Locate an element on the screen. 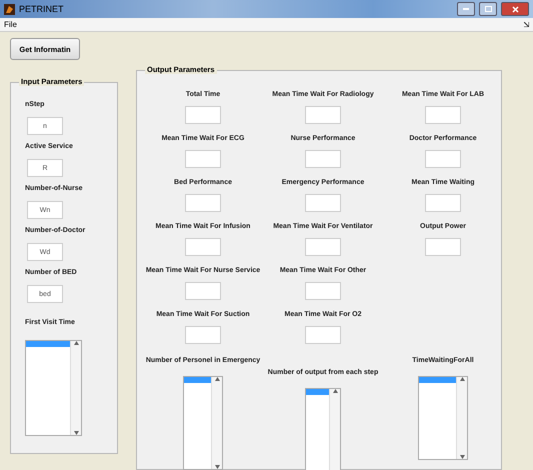  maximize-icon is located at coordinates (488, 9).